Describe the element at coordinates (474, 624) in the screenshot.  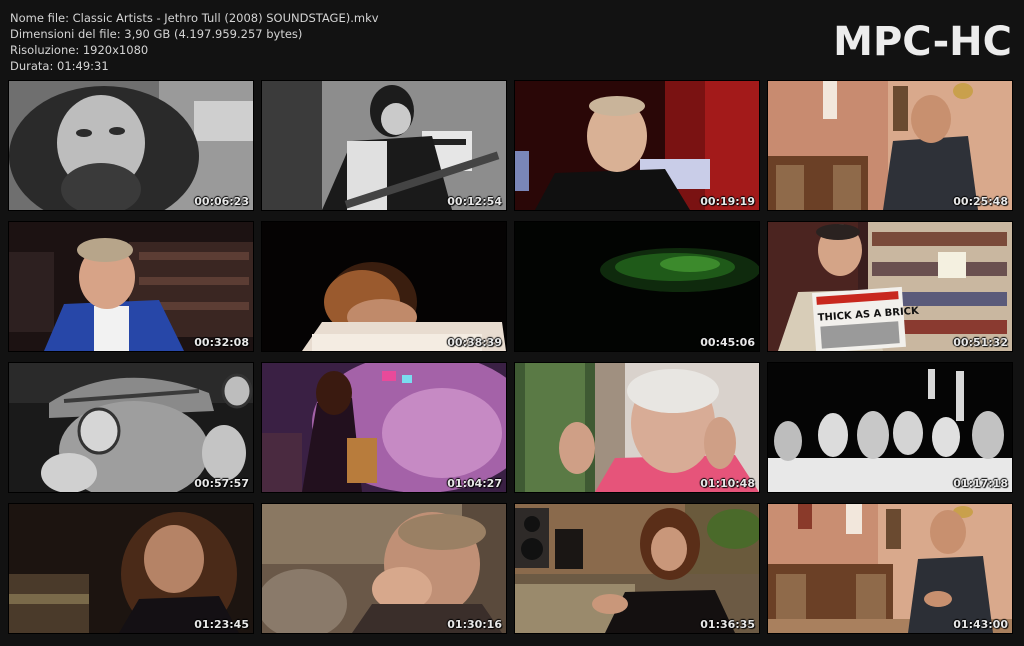
I see `timestamp: 01:30:16` at that location.